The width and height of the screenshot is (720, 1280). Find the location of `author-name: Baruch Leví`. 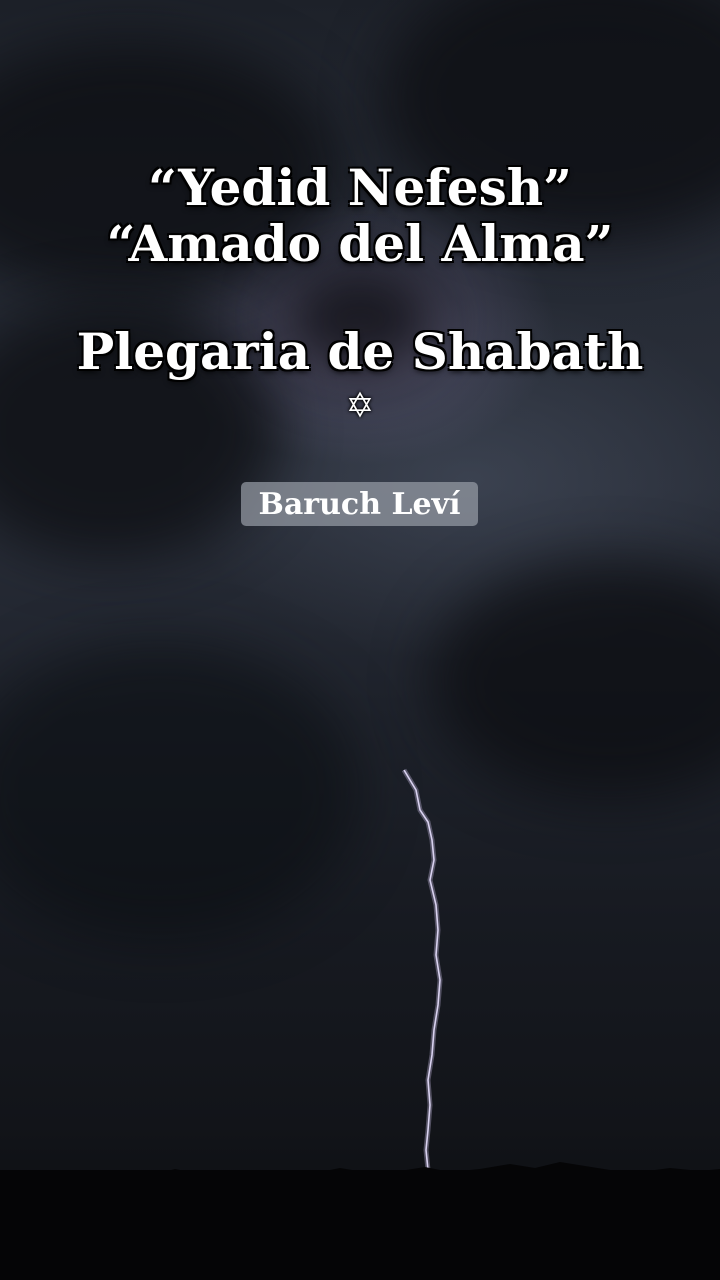

author-name: Baruch Leví is located at coordinates (359, 504).